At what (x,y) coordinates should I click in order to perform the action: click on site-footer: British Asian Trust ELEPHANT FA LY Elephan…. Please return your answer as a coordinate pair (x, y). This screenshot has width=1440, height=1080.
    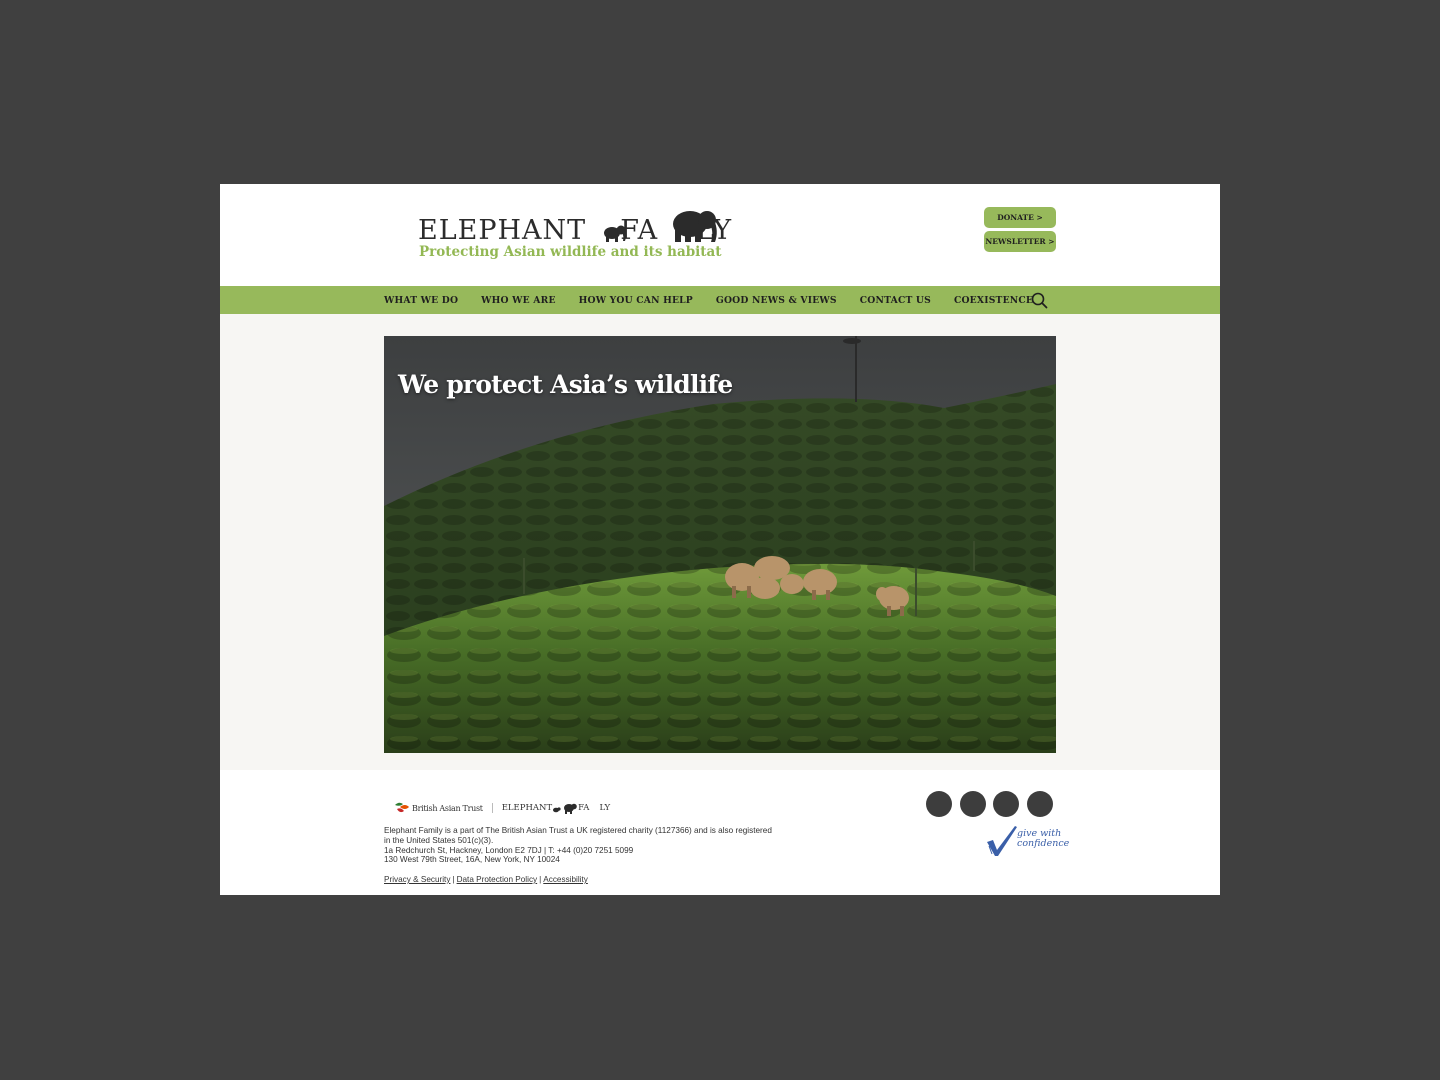
    Looking at the image, I should click on (720, 832).